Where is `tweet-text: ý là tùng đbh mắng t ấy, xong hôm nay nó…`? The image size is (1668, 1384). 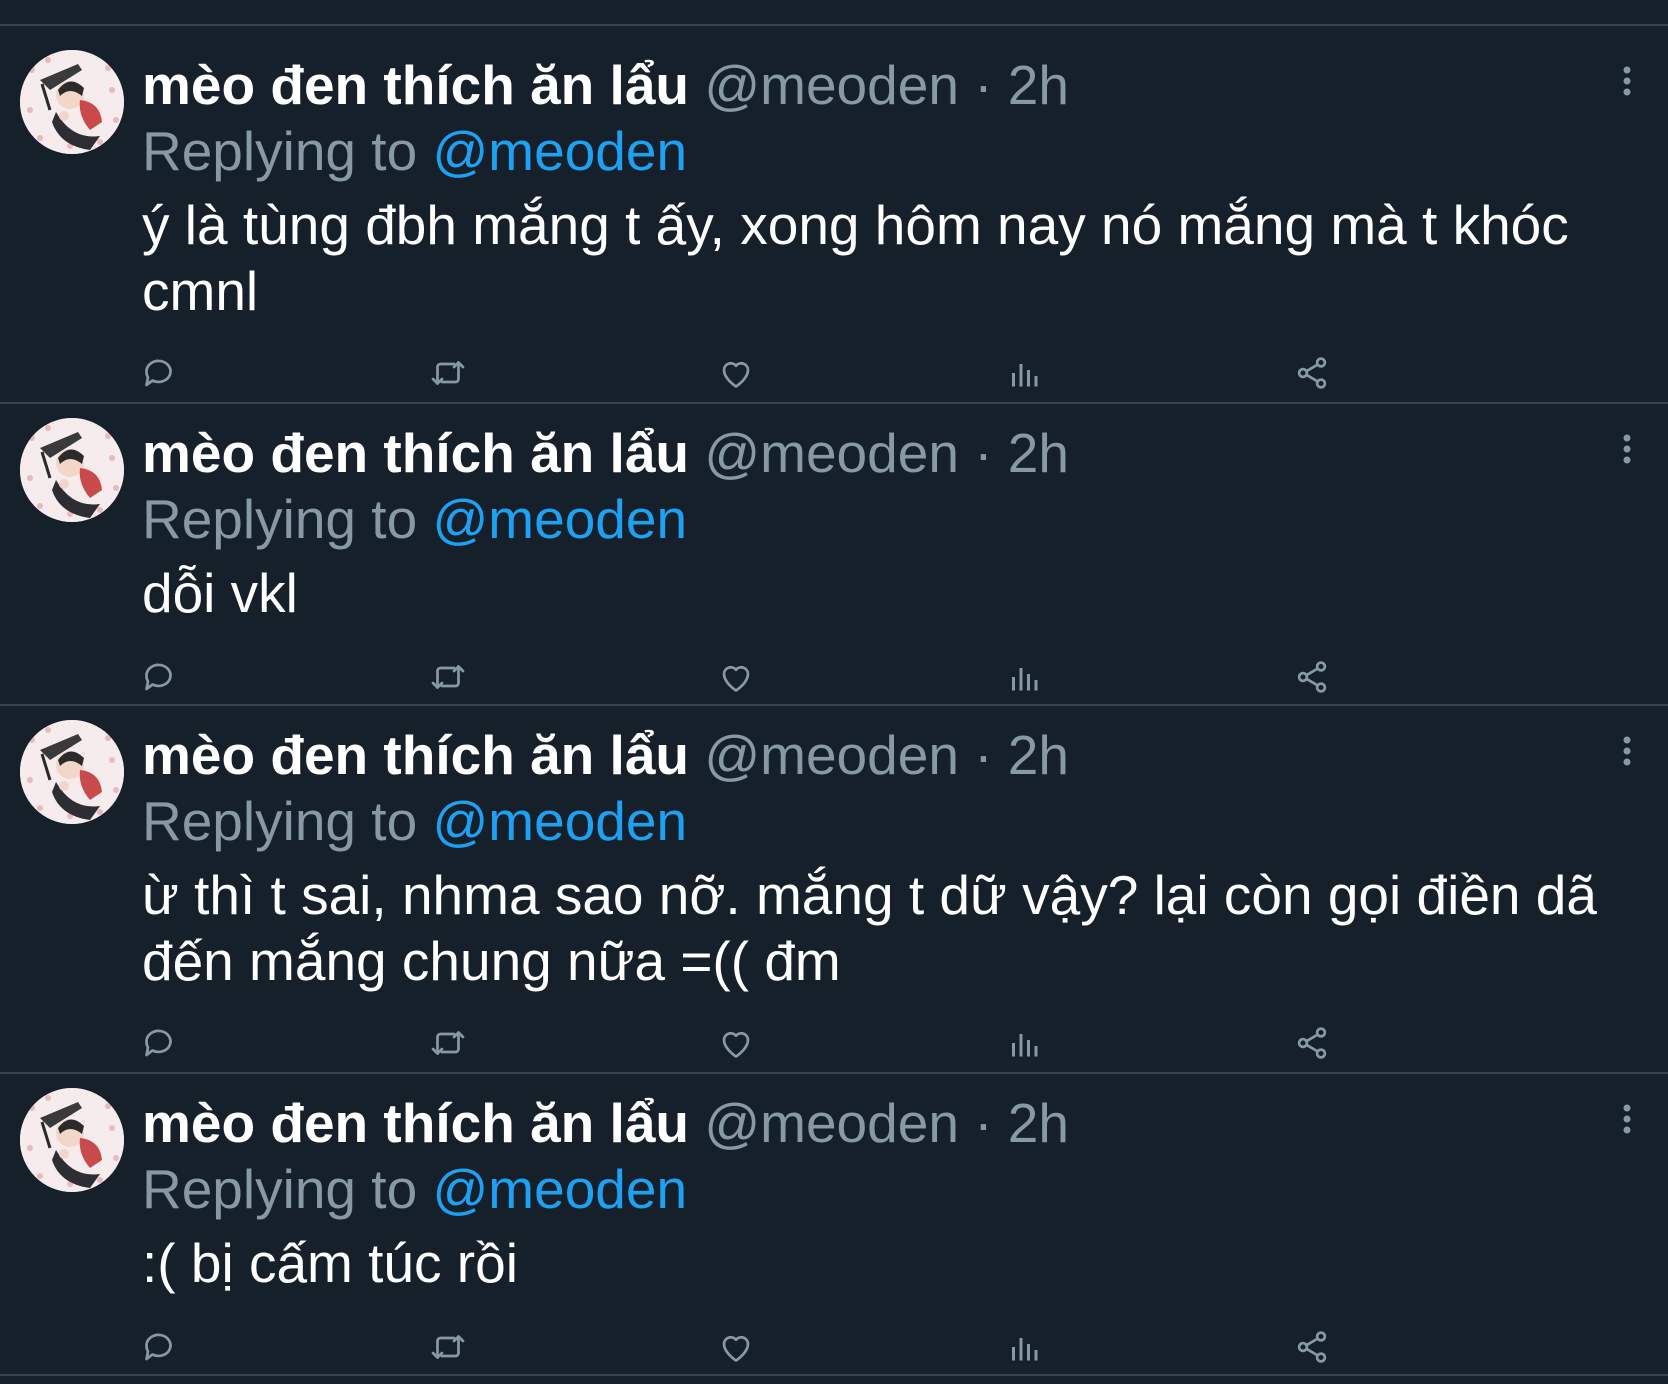 tweet-text: ý là tùng đbh mắng t ấy, xong hôm nay nó… is located at coordinates (855, 258).